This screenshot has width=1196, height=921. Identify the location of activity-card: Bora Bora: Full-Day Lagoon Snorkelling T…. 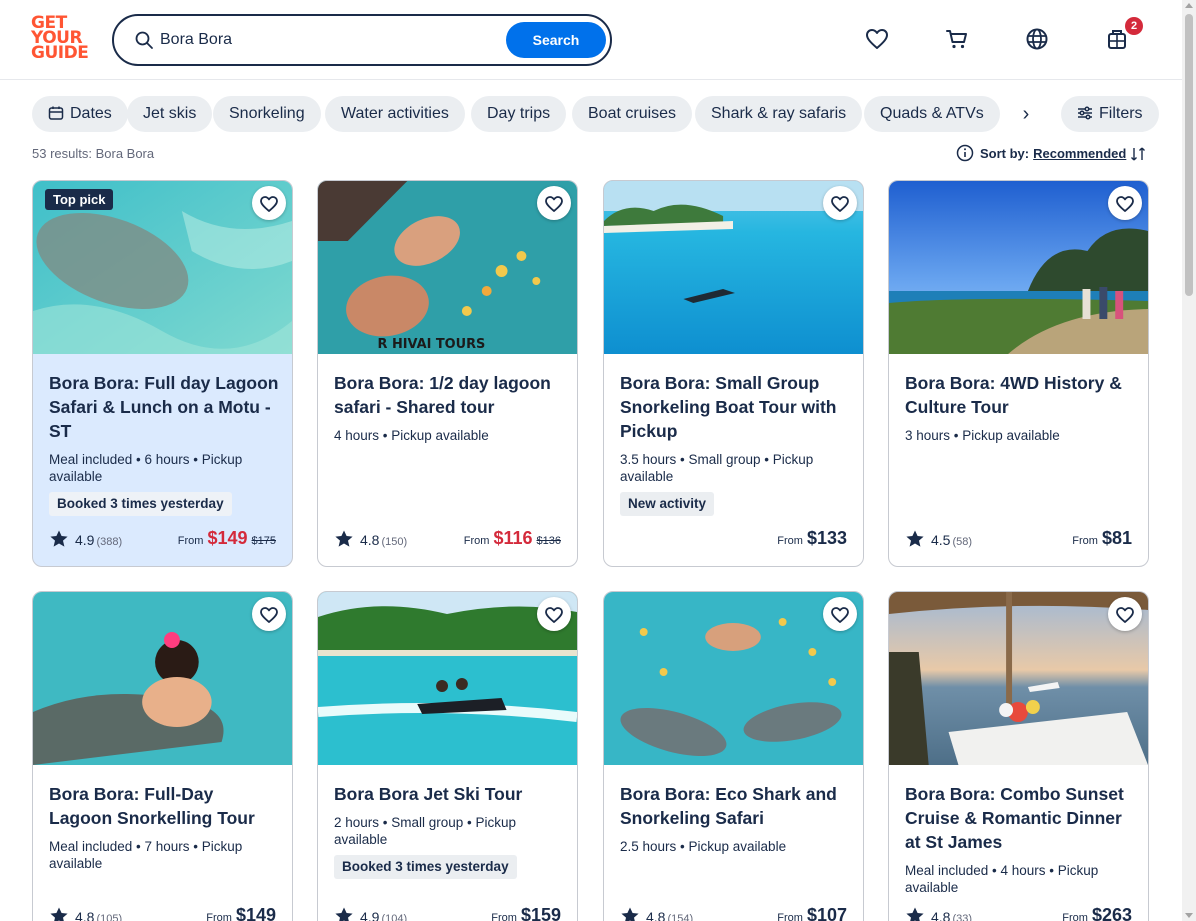
(162, 756).